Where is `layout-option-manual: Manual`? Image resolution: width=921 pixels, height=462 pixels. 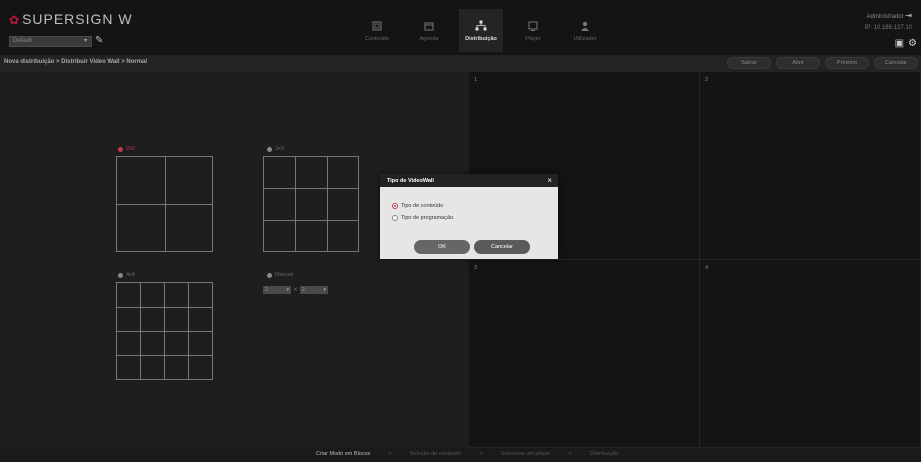
layout-option-manual: Manual is located at coordinates (280, 275).